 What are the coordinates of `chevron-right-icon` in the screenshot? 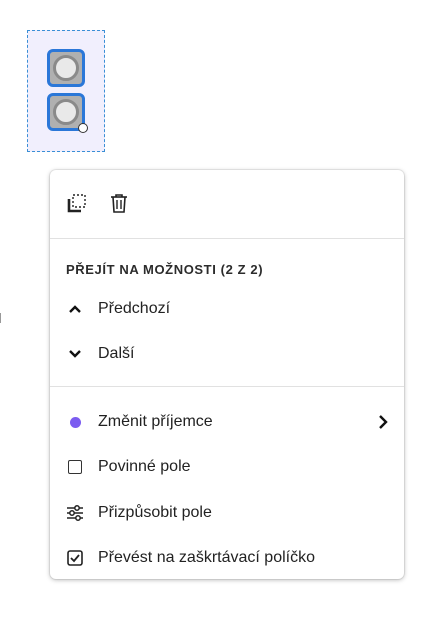 It's located at (383, 422).